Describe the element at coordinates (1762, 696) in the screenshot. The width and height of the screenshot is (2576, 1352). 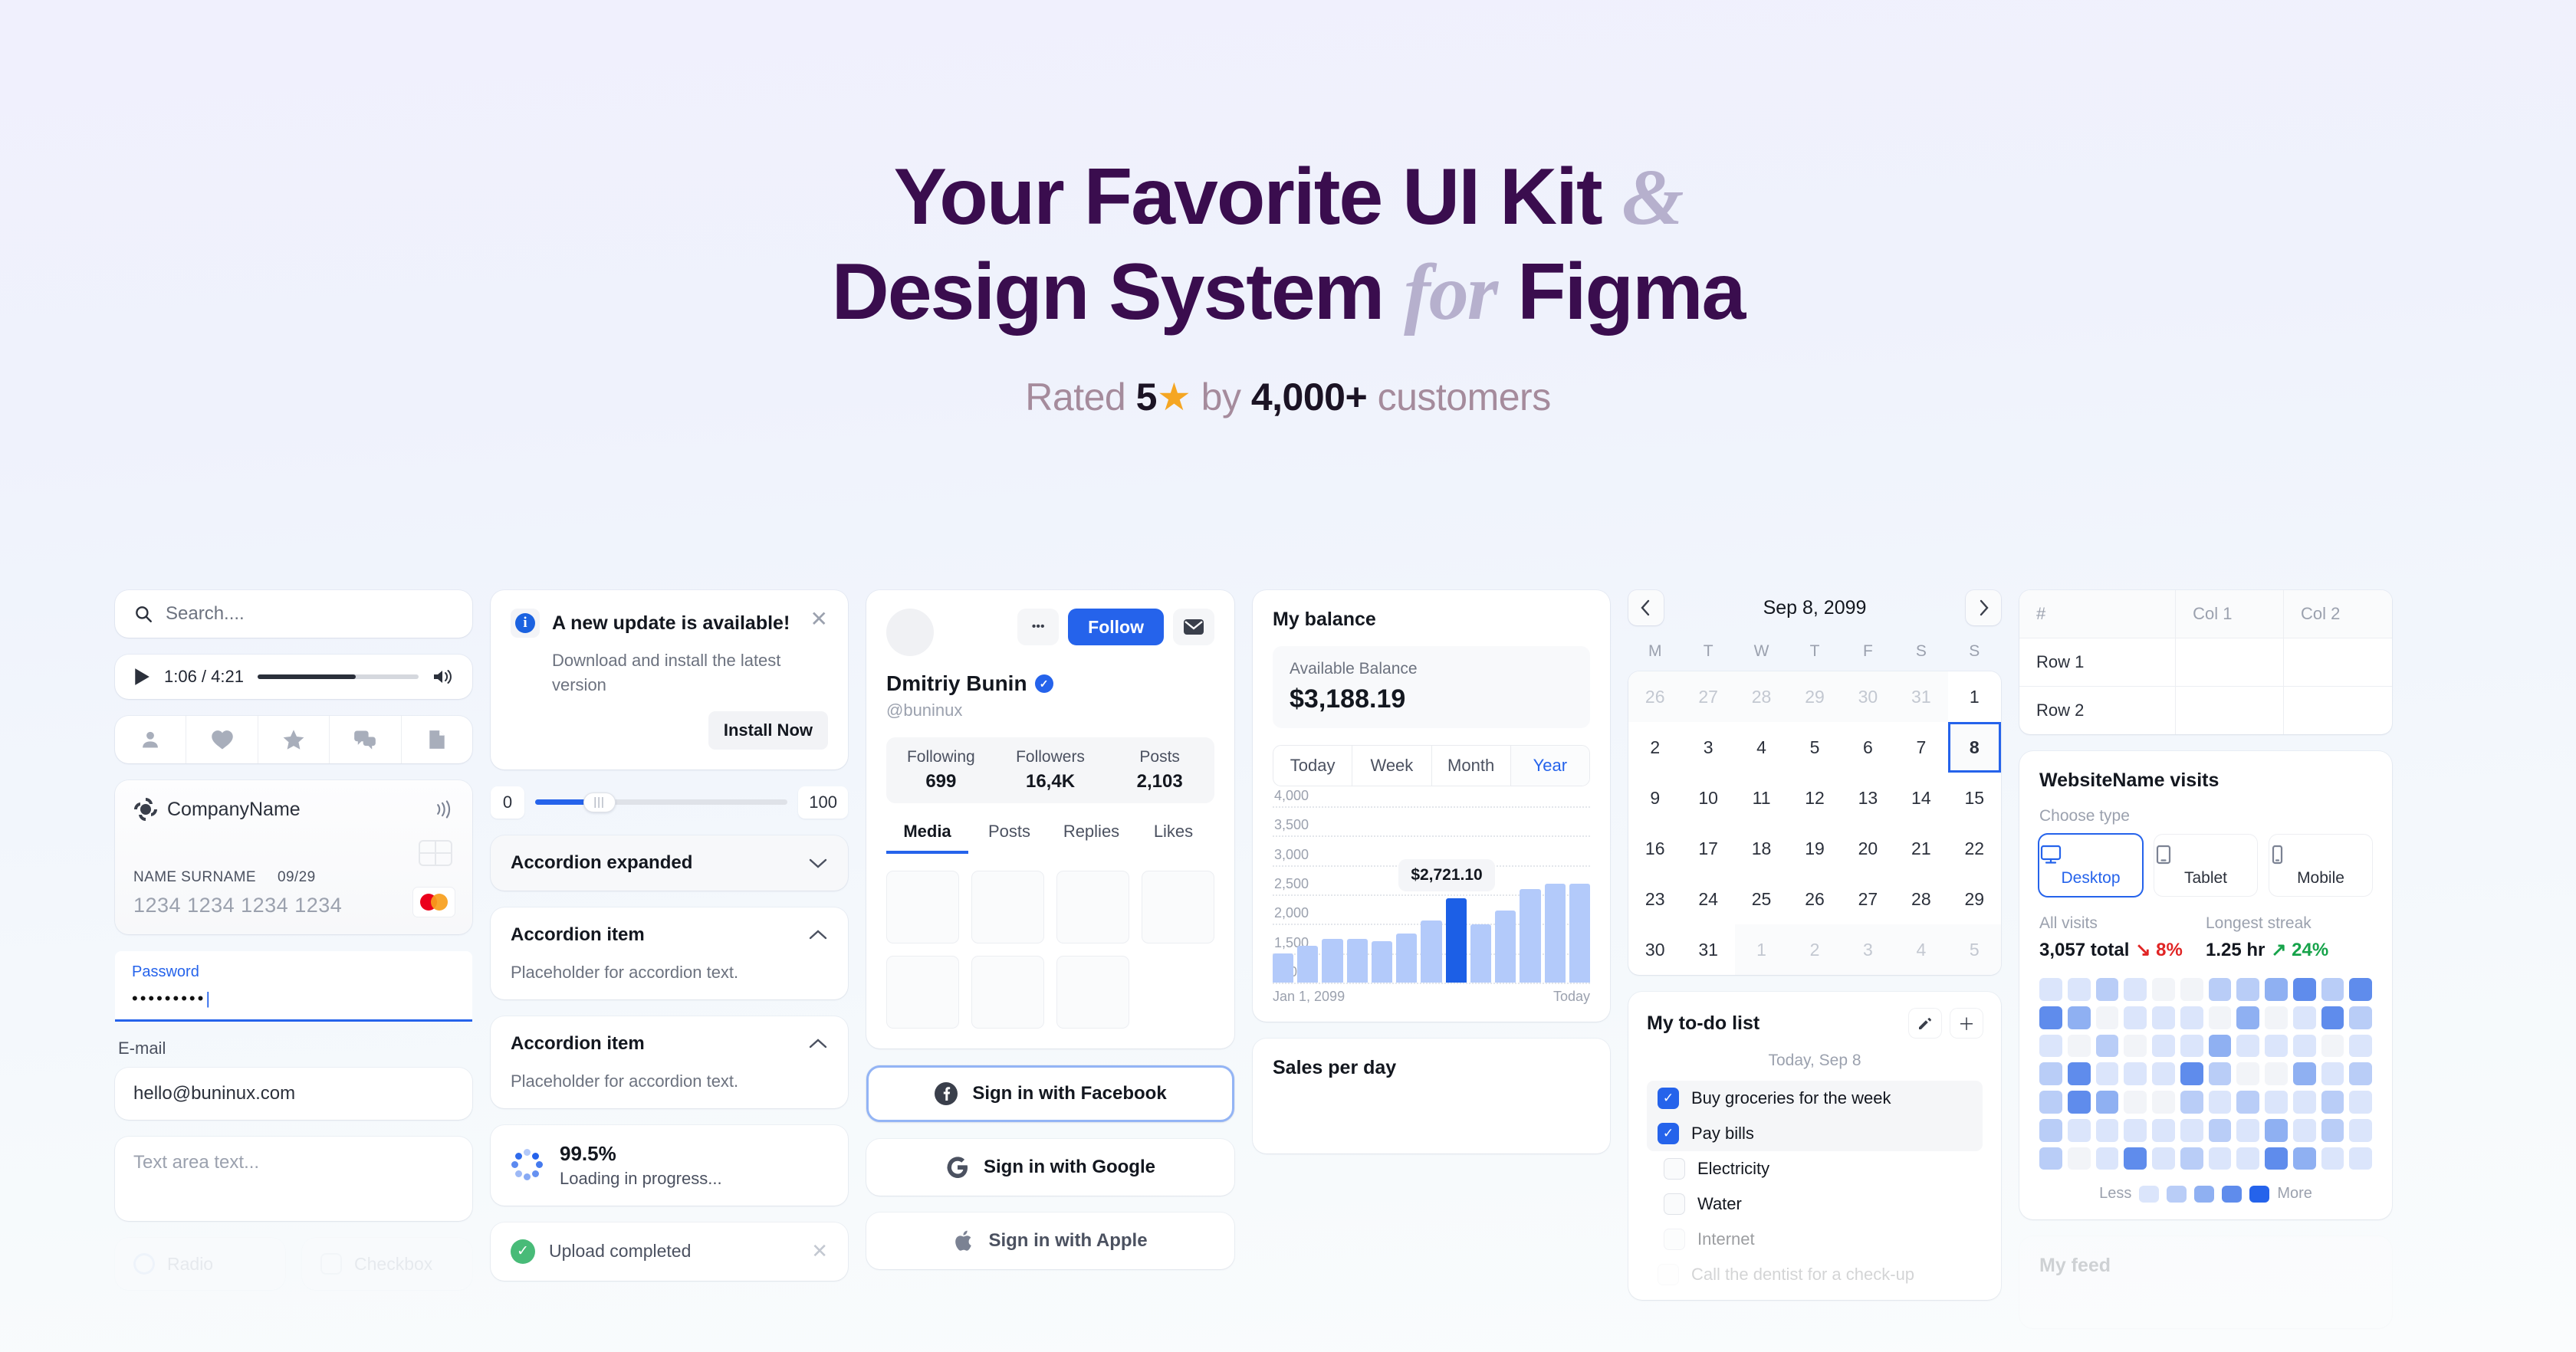
I see `calendar-day: 28` at that location.